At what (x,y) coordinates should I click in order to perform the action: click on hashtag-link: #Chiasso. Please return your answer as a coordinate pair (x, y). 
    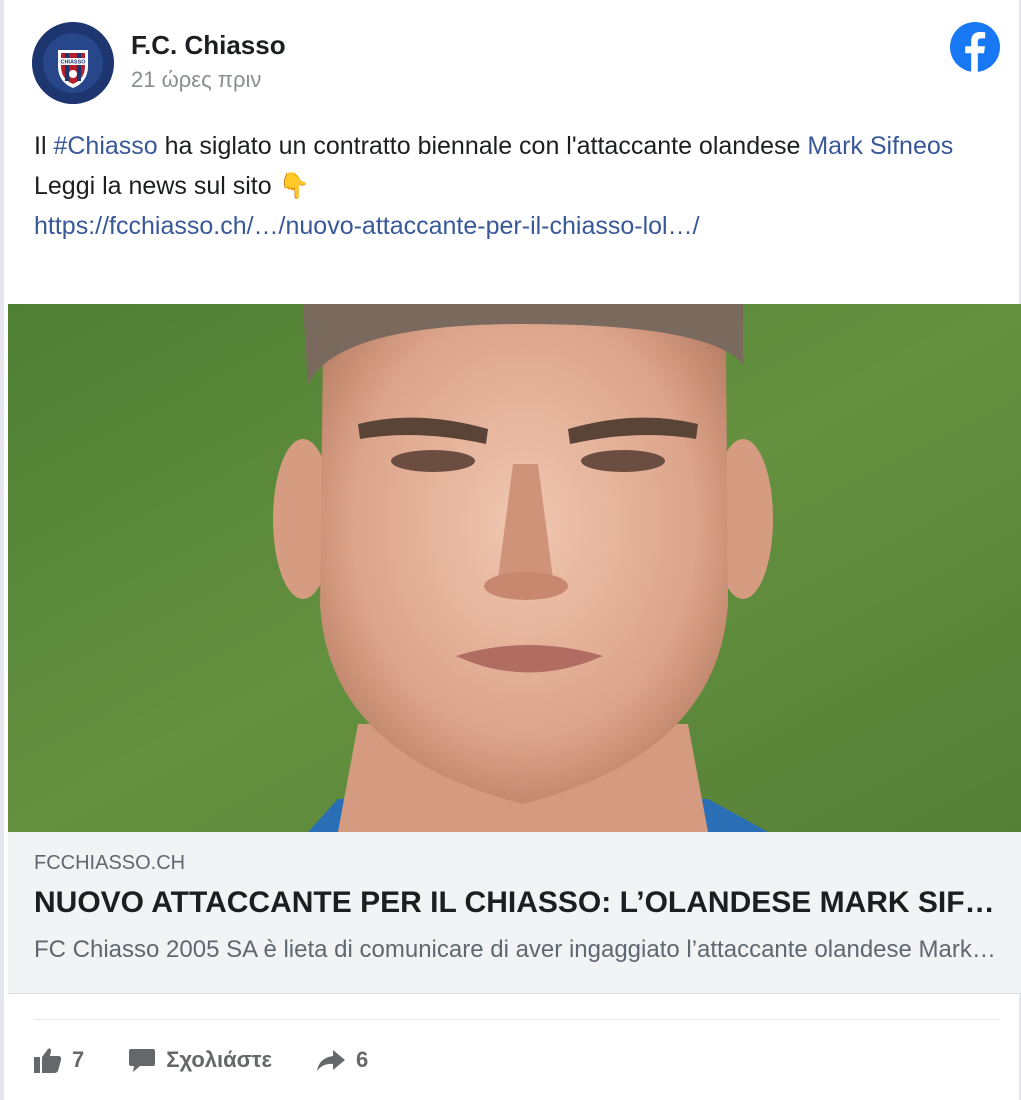
    Looking at the image, I should click on (105, 146).